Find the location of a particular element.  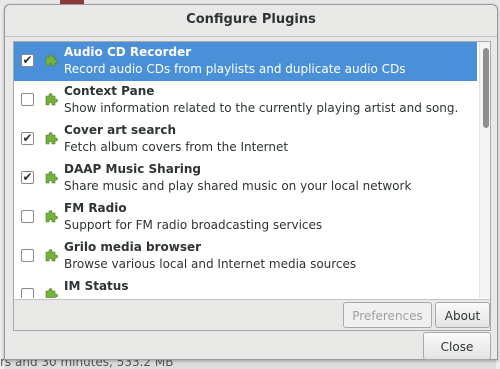

plugin-name: IM Status is located at coordinates (96, 286).